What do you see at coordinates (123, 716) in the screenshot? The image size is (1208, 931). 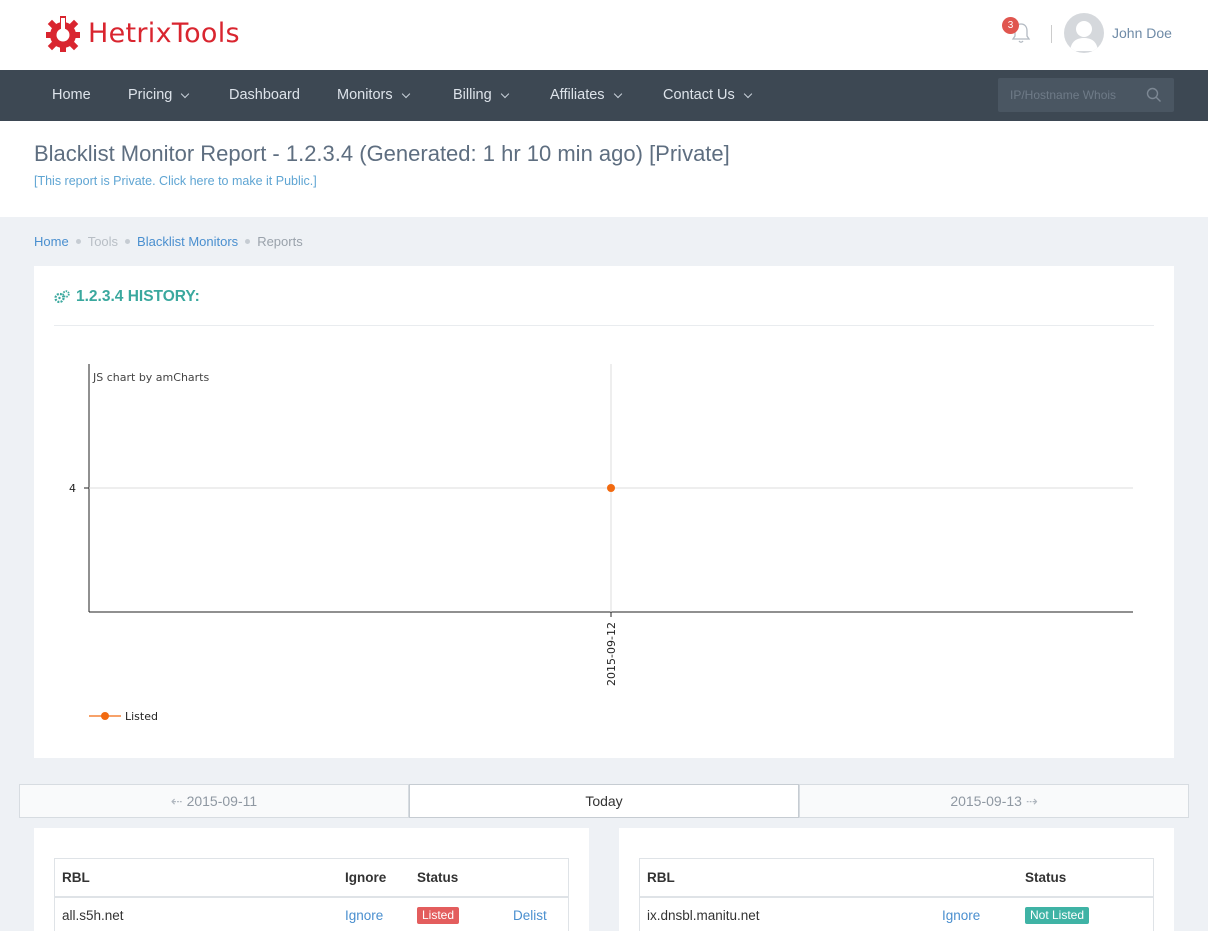 I see `chart-legend: Listed` at bounding box center [123, 716].